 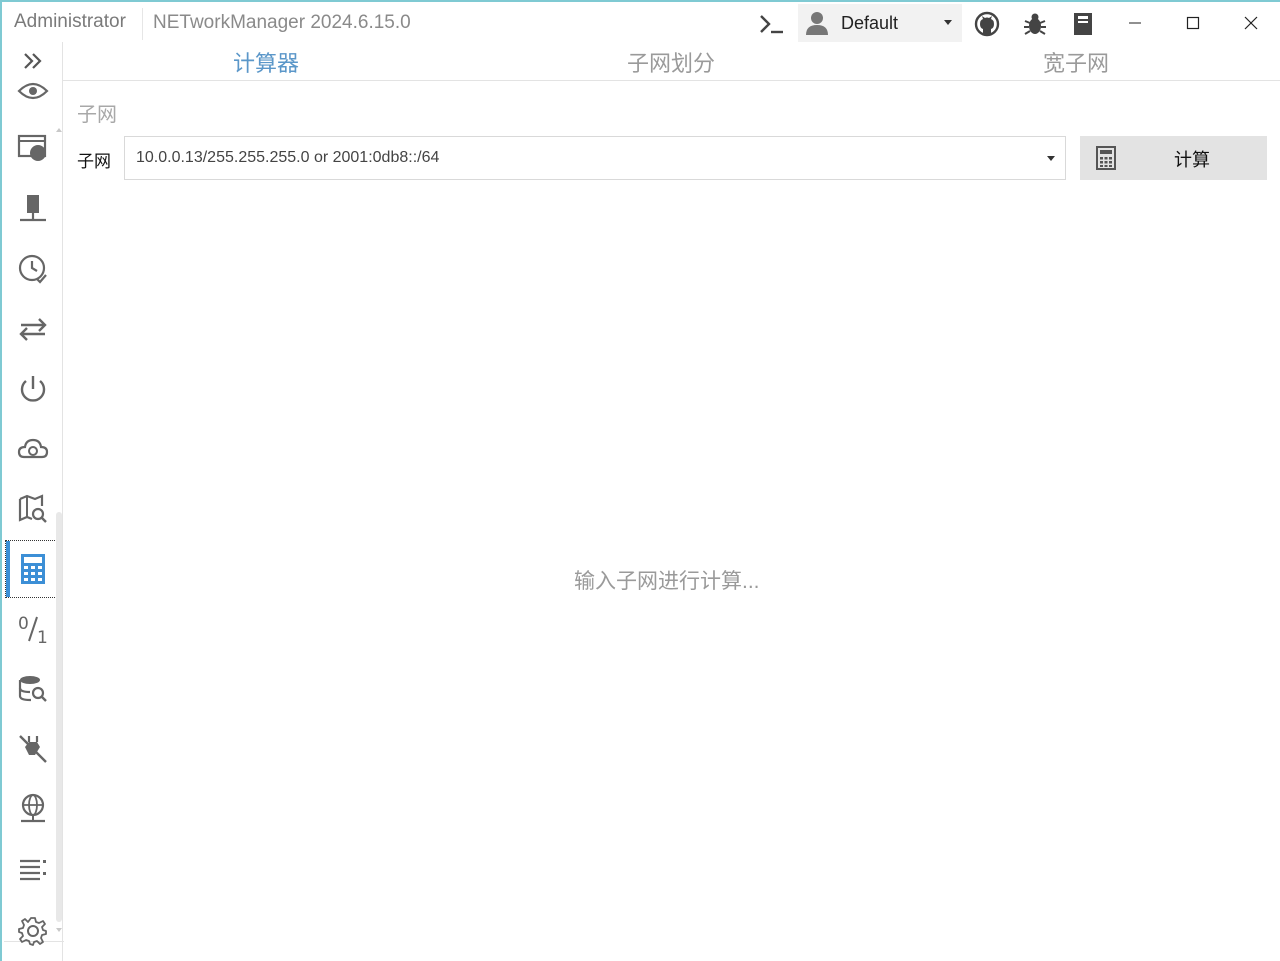 I want to click on calculate-button: 计算, so click(x=1173, y=158).